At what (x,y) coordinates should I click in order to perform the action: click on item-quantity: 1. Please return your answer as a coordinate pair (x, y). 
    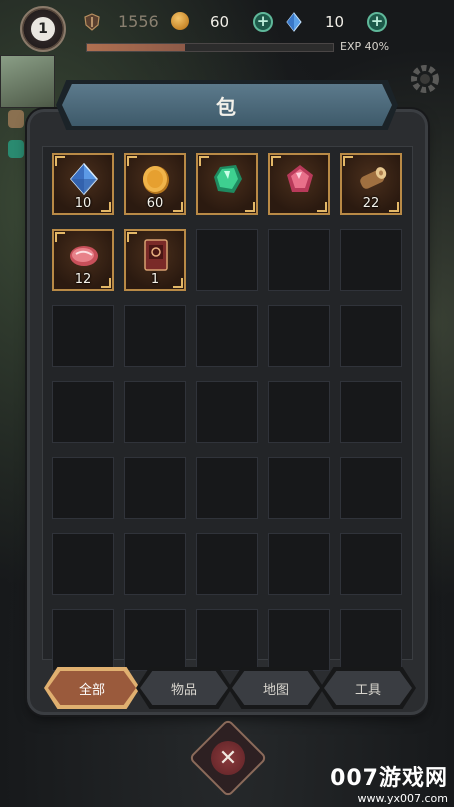
    Looking at the image, I should click on (155, 279).